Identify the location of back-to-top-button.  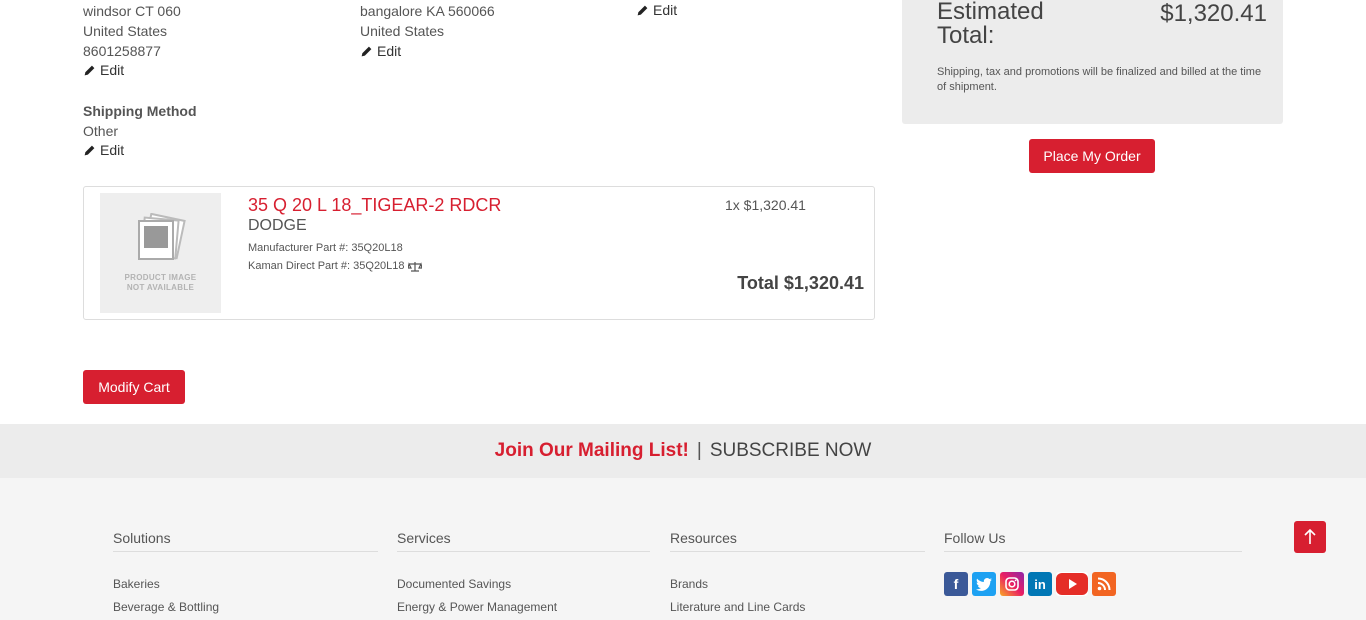
(1310, 537).